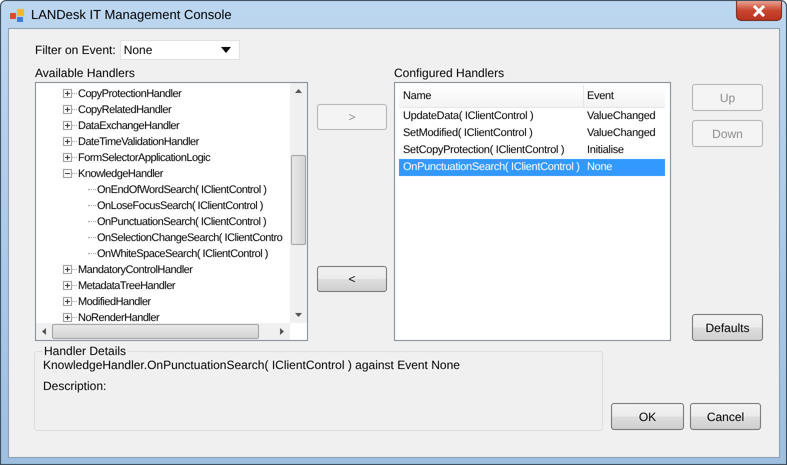 Image resolution: width=787 pixels, height=465 pixels. Describe the element at coordinates (75, 49) in the screenshot. I see `filter-label: Filter on Event:` at that location.